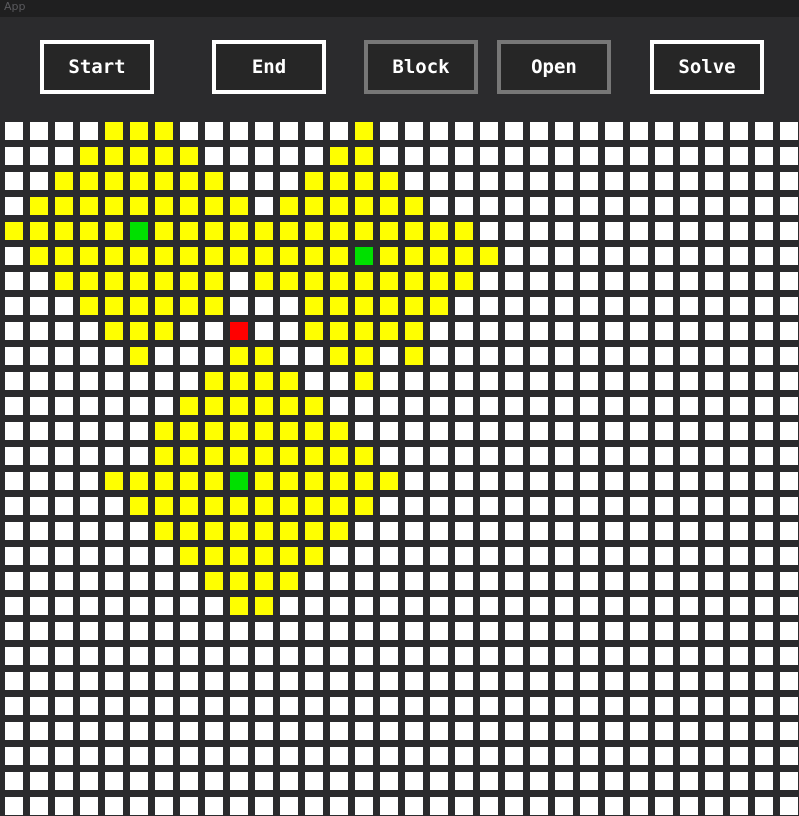 The image size is (799, 816). Describe the element at coordinates (239, 331) in the screenshot. I see `start-cell` at that location.